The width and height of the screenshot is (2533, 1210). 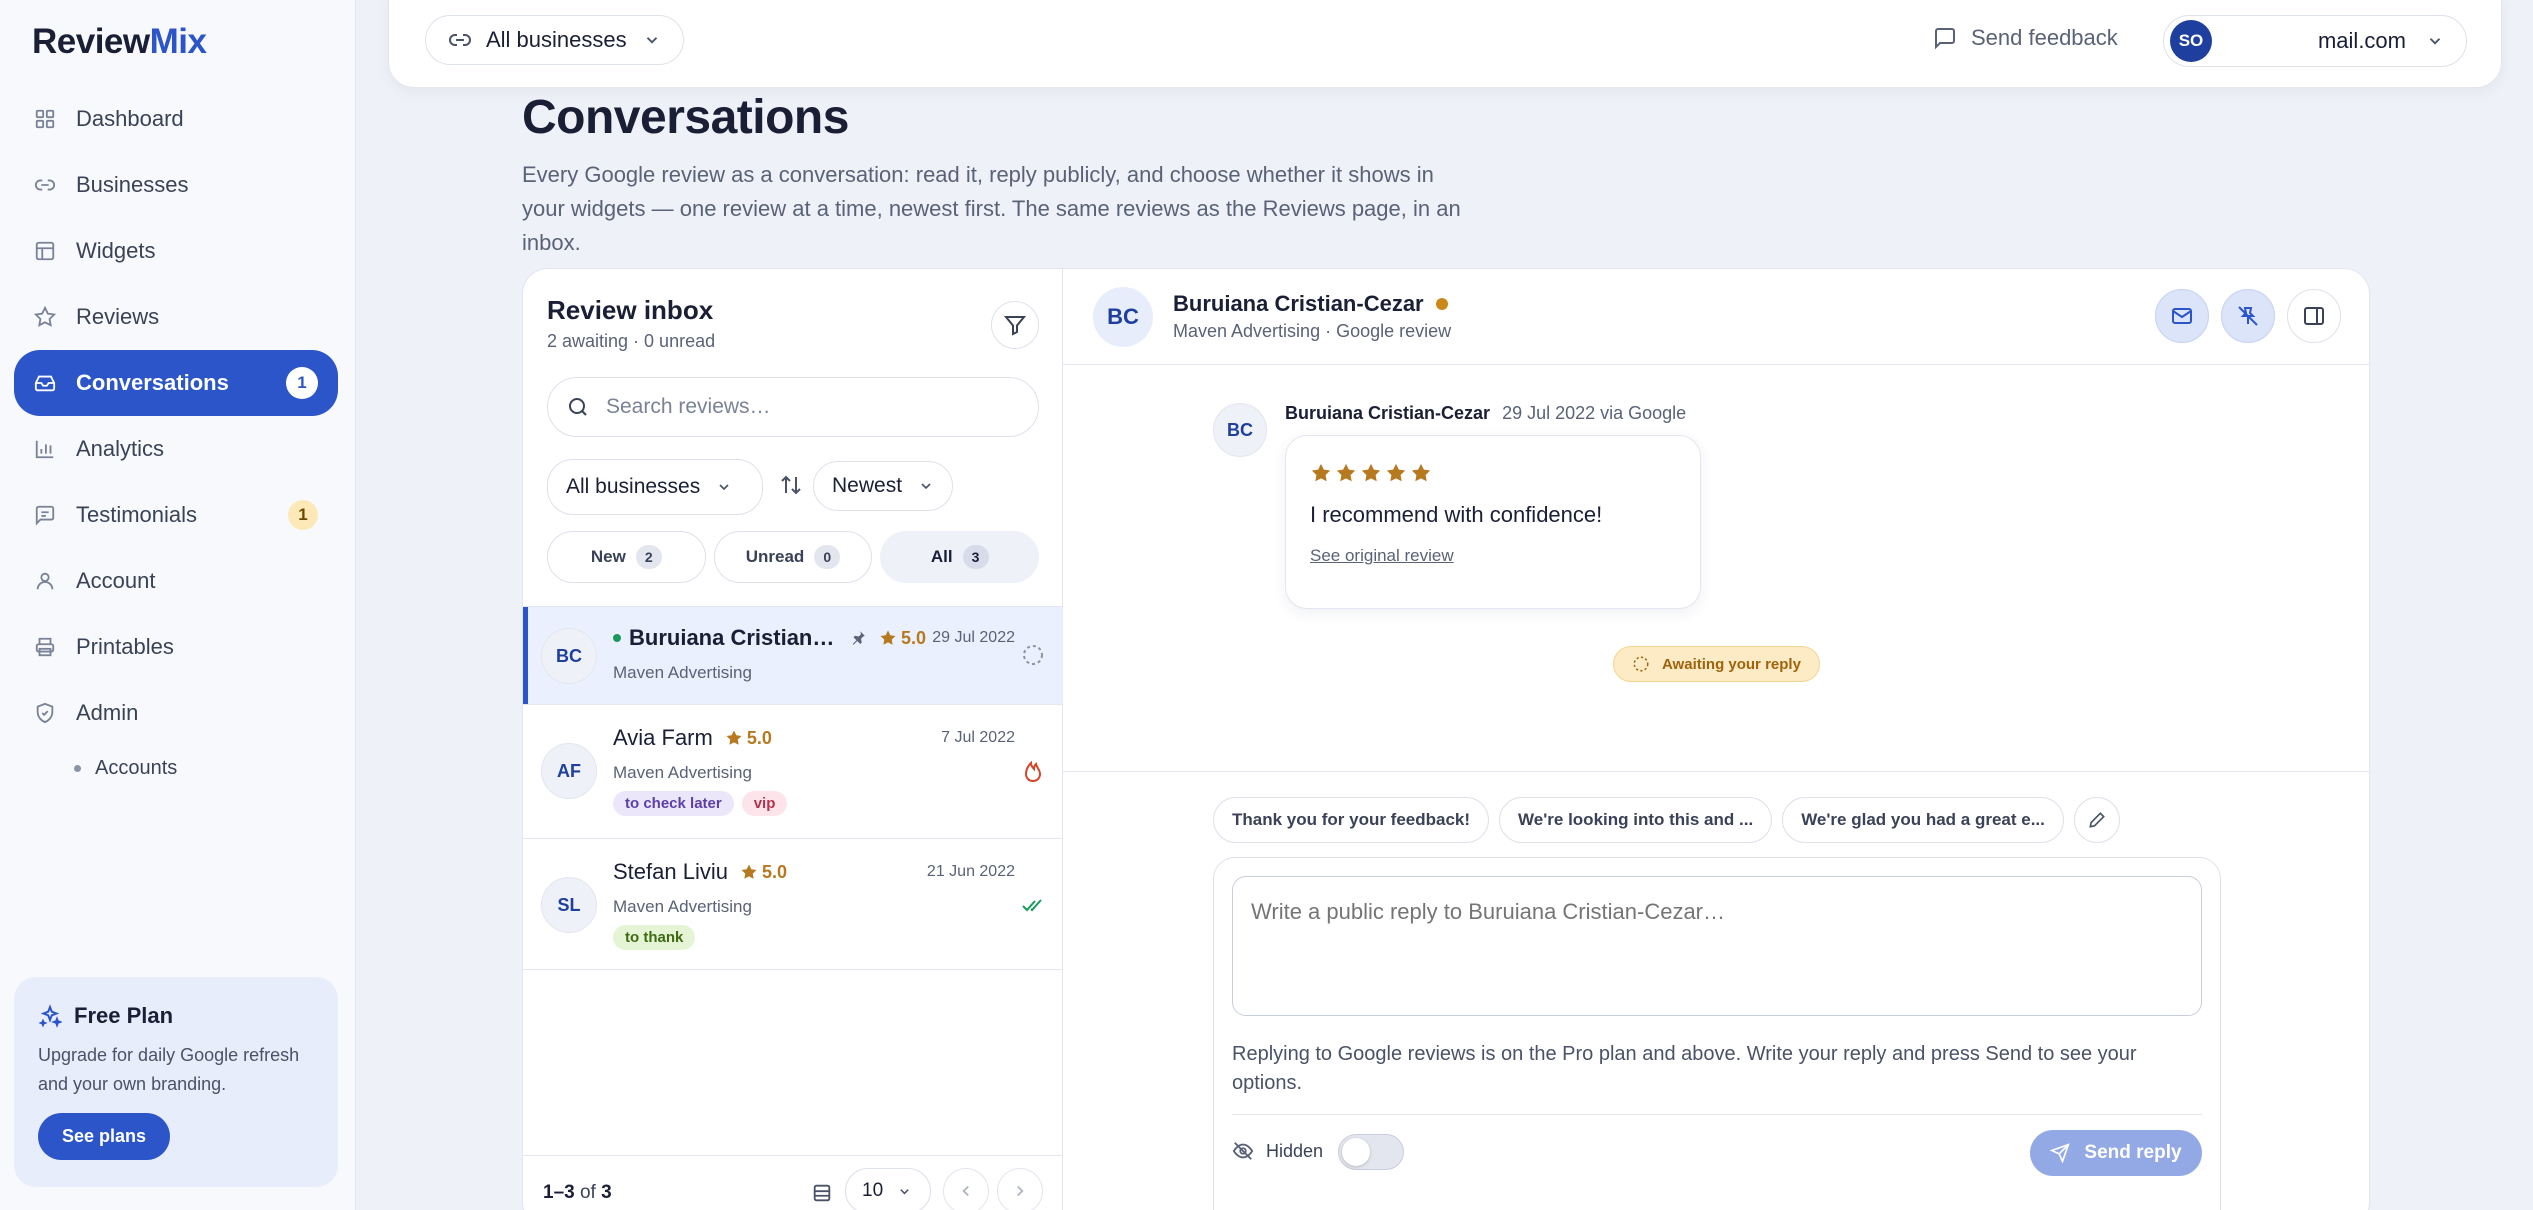 What do you see at coordinates (176, 185) in the screenshot?
I see `sidebar-item-businesses: Businesses` at bounding box center [176, 185].